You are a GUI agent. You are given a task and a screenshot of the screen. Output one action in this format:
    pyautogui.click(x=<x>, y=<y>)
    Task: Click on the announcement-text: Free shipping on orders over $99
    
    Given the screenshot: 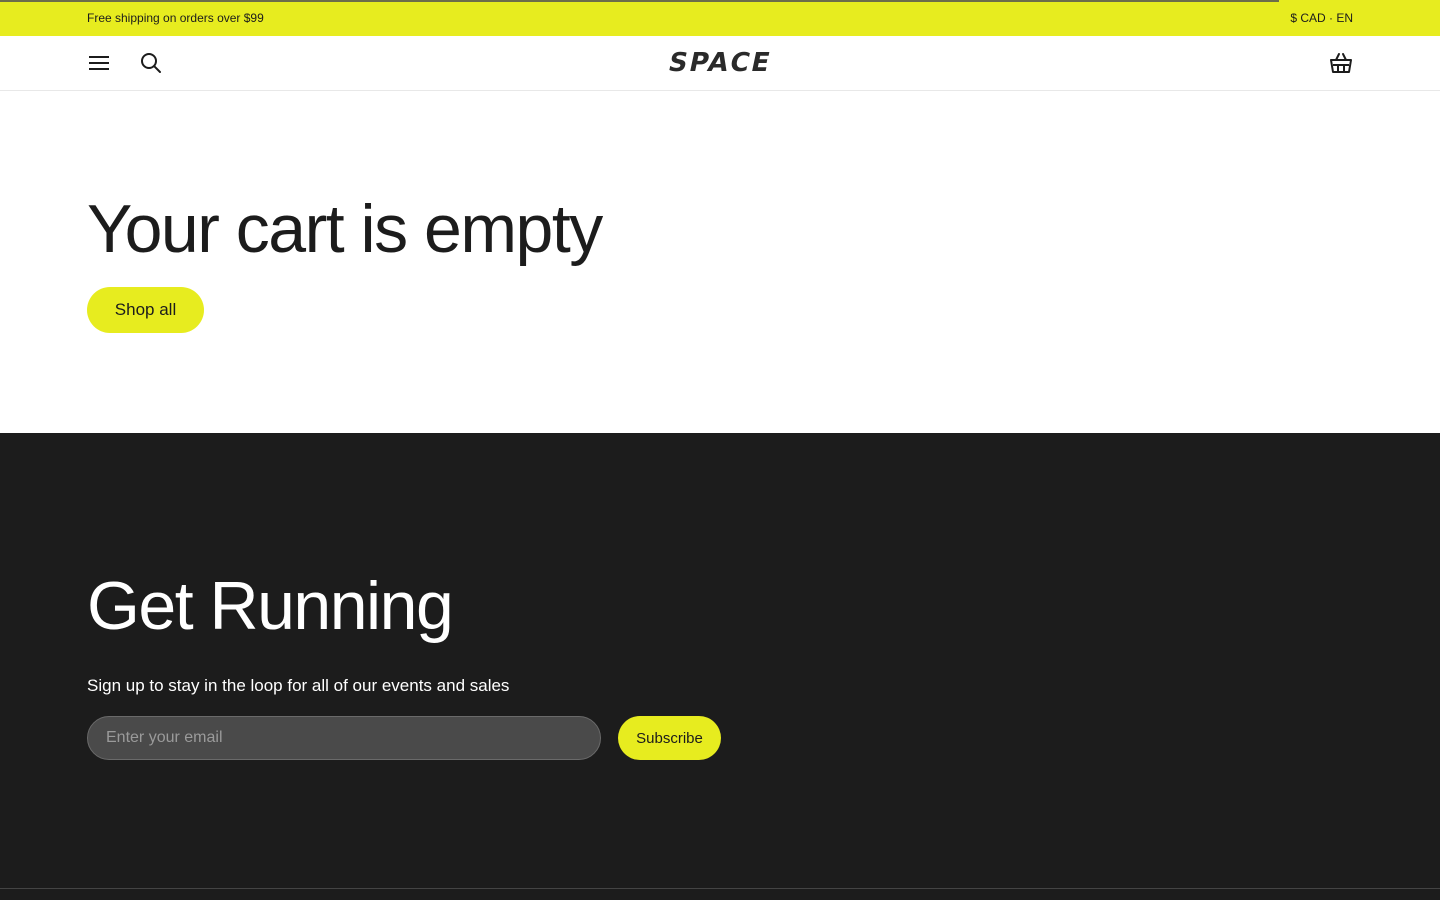 What is the action you would take?
    pyautogui.click(x=175, y=18)
    